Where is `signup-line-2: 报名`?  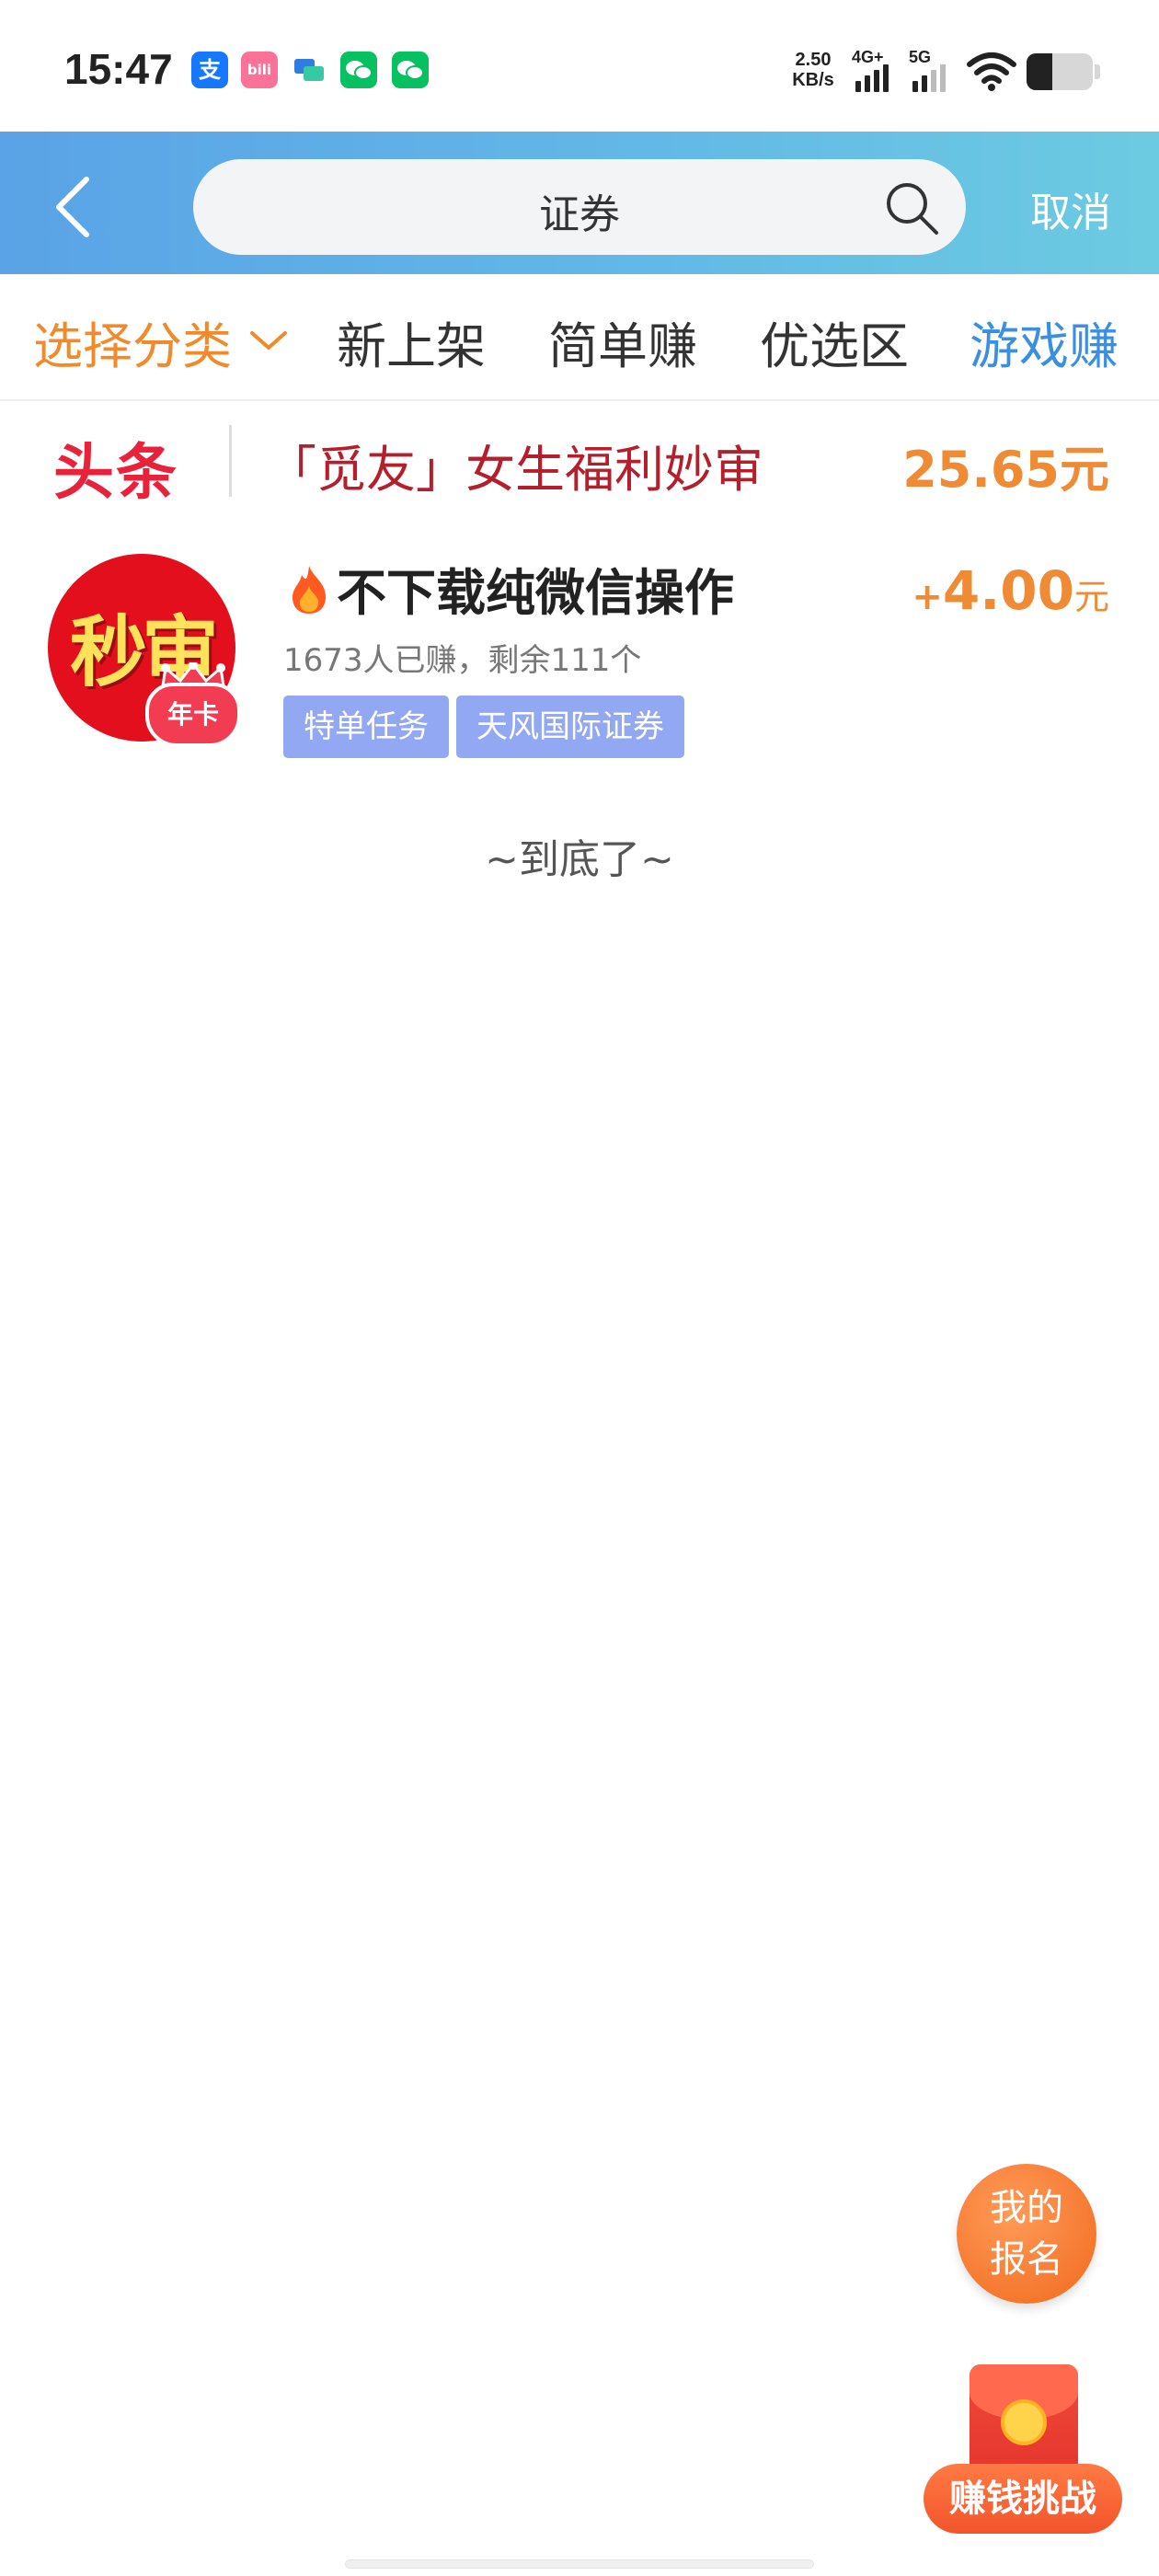
signup-line-2: 报名 is located at coordinates (1026, 2259).